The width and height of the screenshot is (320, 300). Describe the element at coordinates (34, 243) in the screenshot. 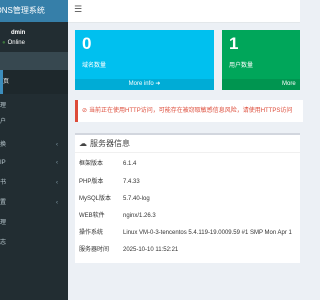

I see `sidebar-item-logs: 志` at that location.